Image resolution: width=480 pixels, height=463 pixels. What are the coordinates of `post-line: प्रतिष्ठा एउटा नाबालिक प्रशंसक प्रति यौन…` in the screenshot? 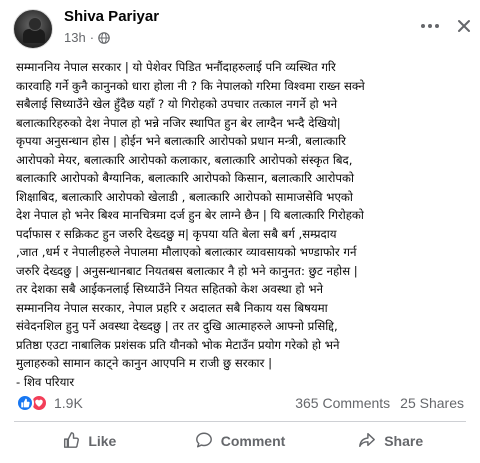 It's located at (178, 344).